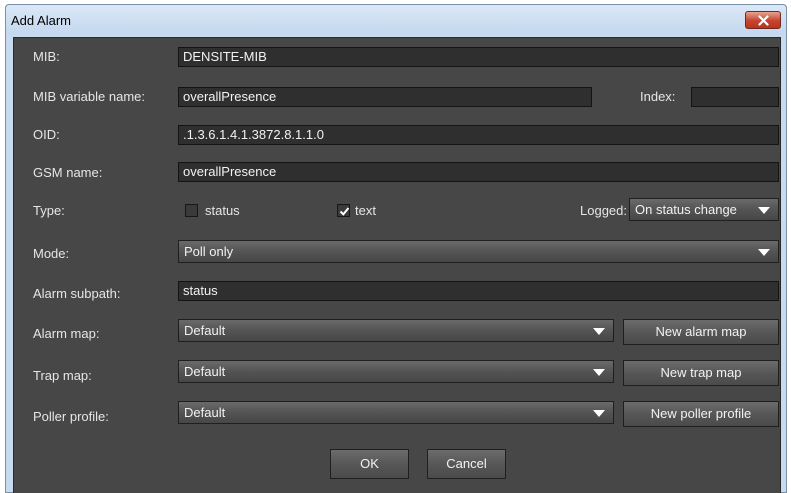  Describe the element at coordinates (66, 333) in the screenshot. I see `alarm-map-label: Alarm map:` at that location.